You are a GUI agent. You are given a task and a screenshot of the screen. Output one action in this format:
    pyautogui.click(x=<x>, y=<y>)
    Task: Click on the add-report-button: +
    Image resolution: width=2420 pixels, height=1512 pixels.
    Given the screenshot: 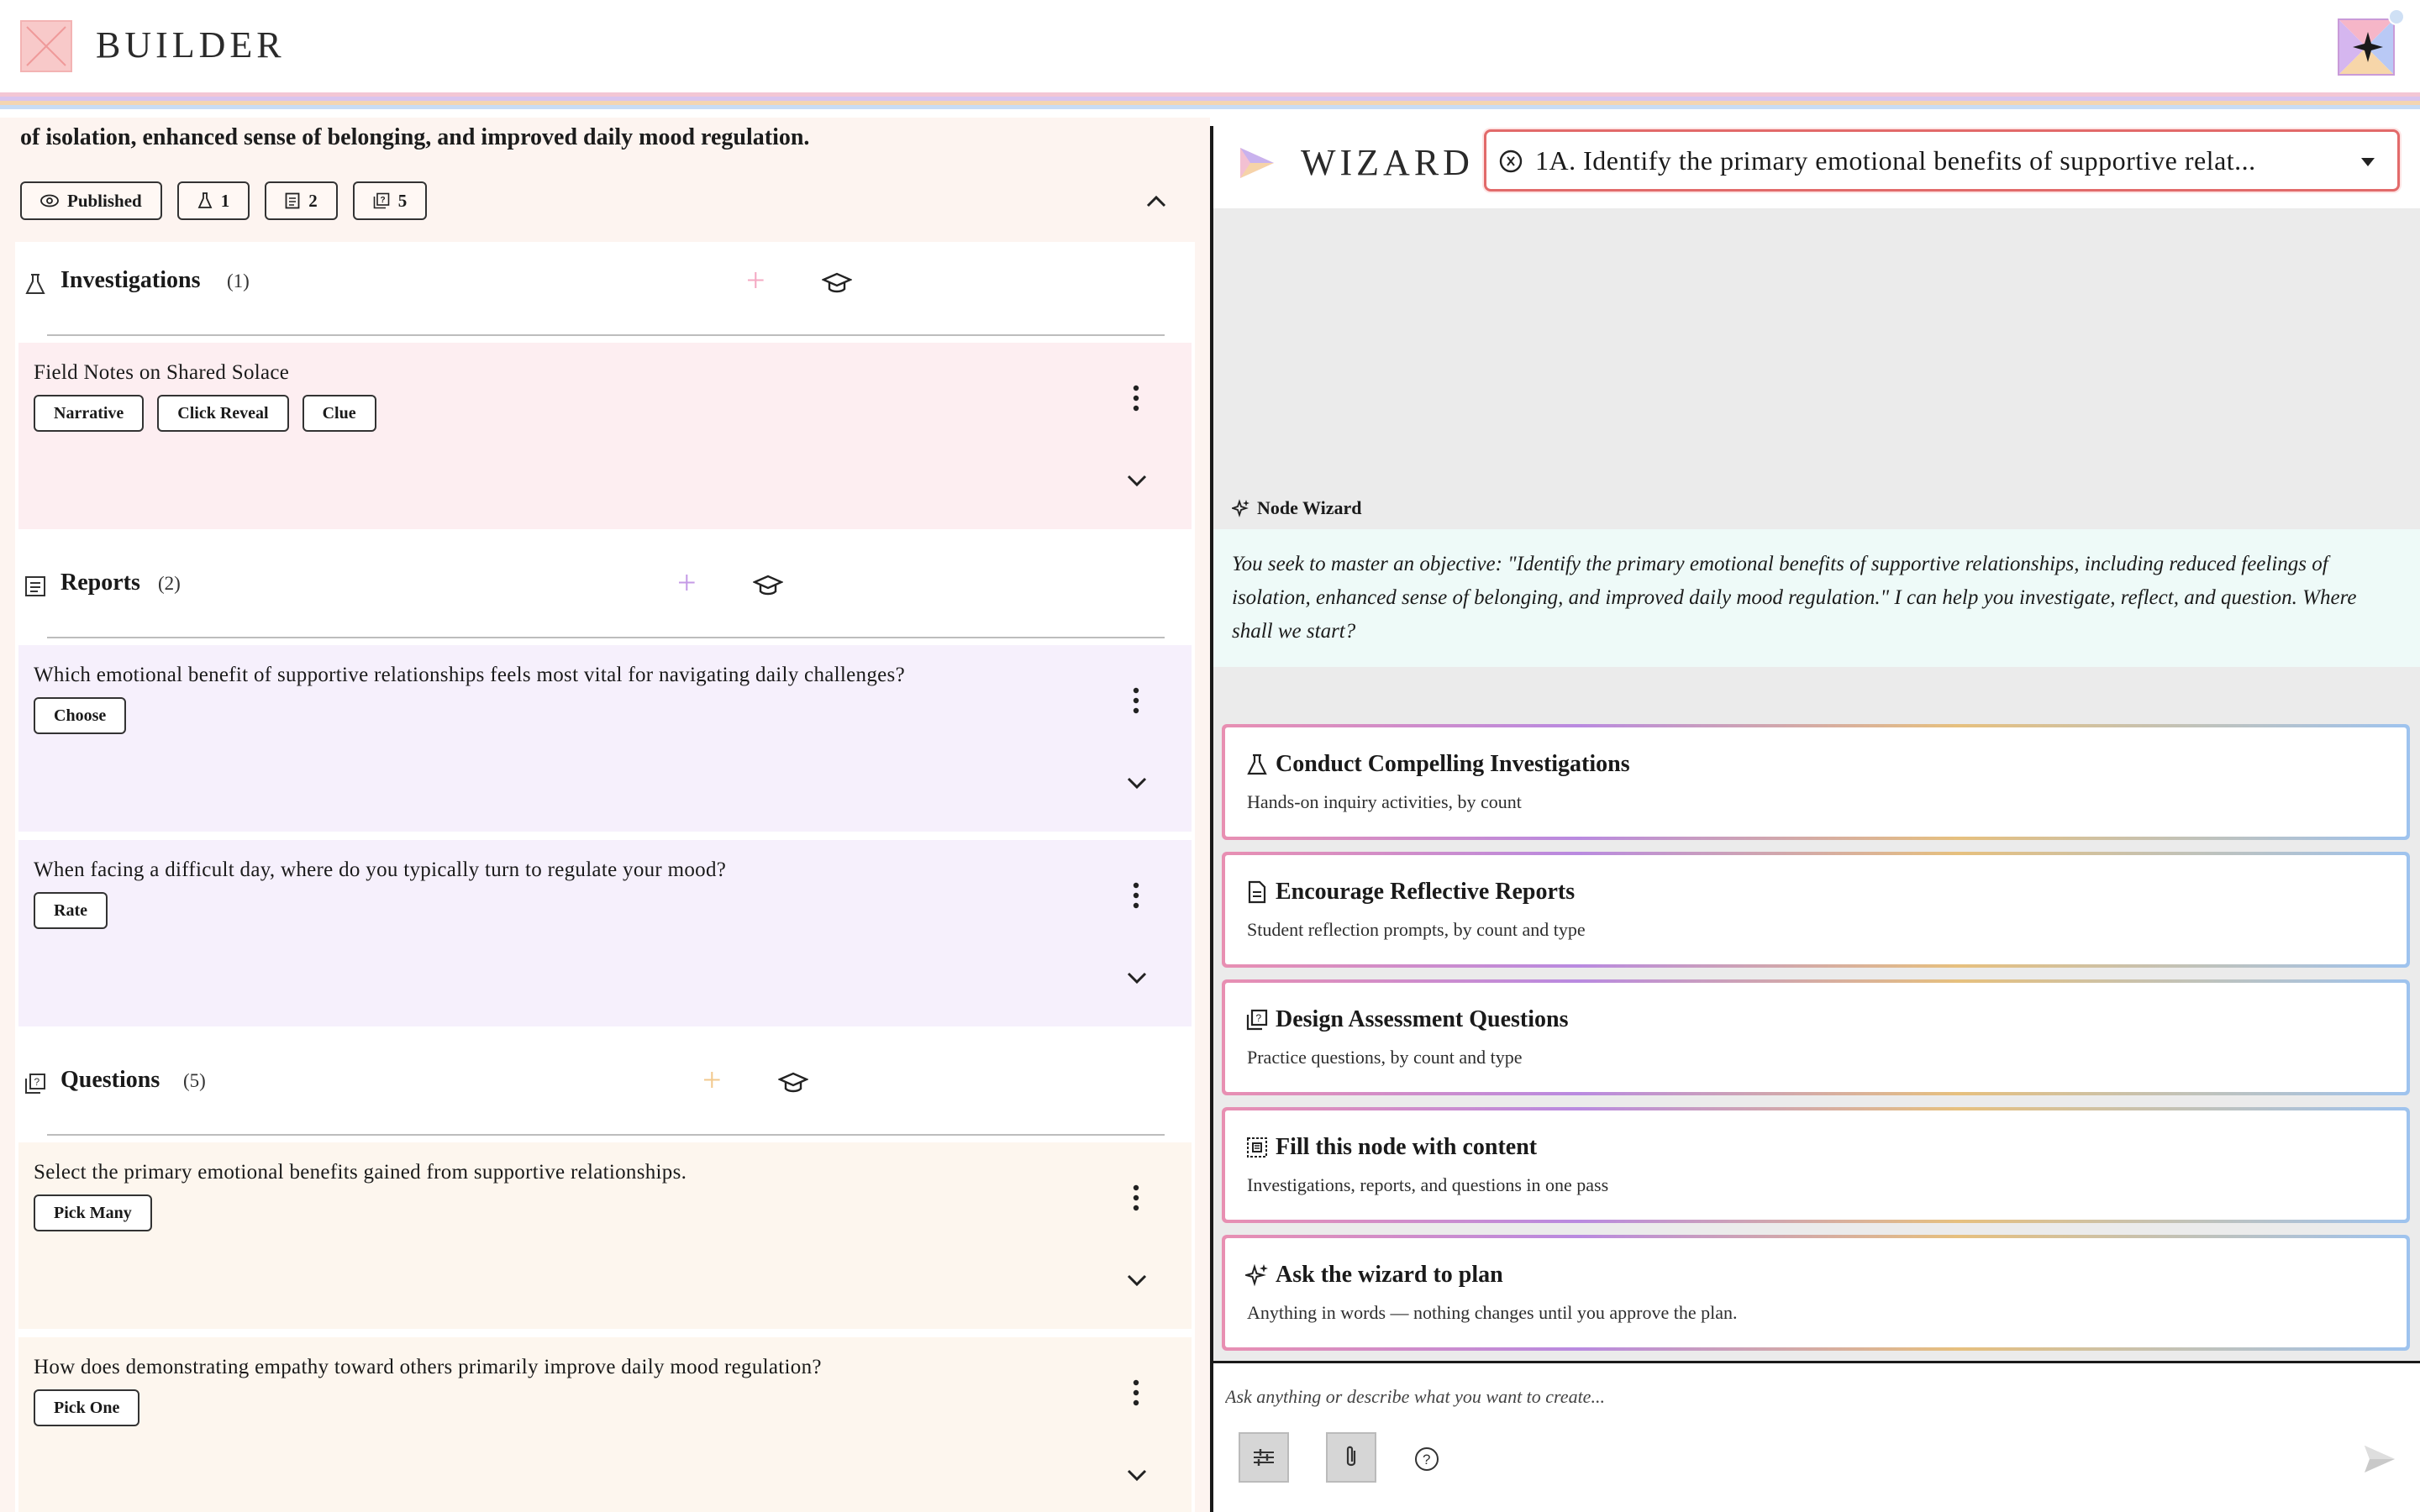 What is the action you would take?
    pyautogui.click(x=687, y=583)
    